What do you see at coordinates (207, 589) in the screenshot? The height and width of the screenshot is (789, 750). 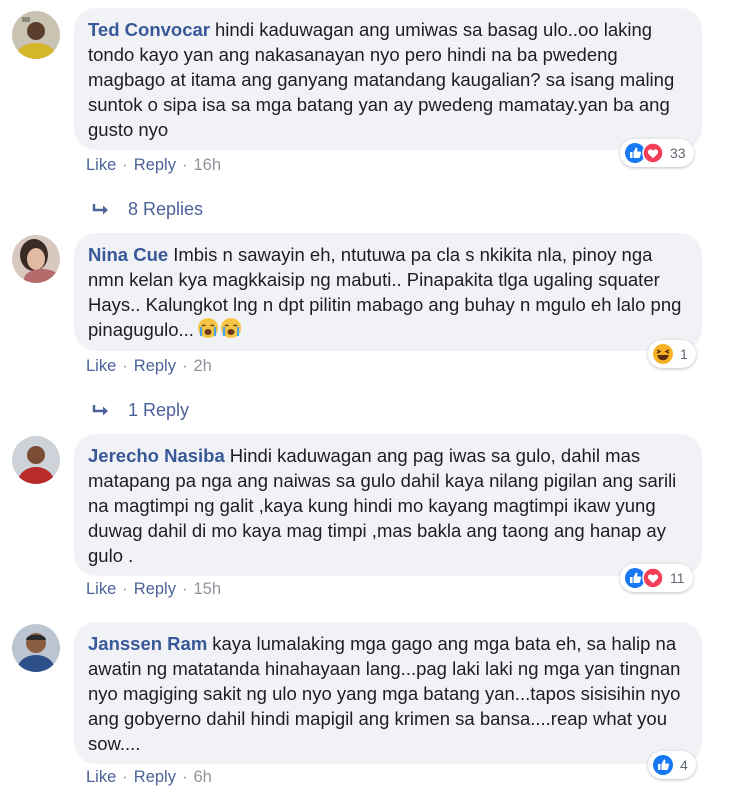 I see `comment-timestamp: 15h` at bounding box center [207, 589].